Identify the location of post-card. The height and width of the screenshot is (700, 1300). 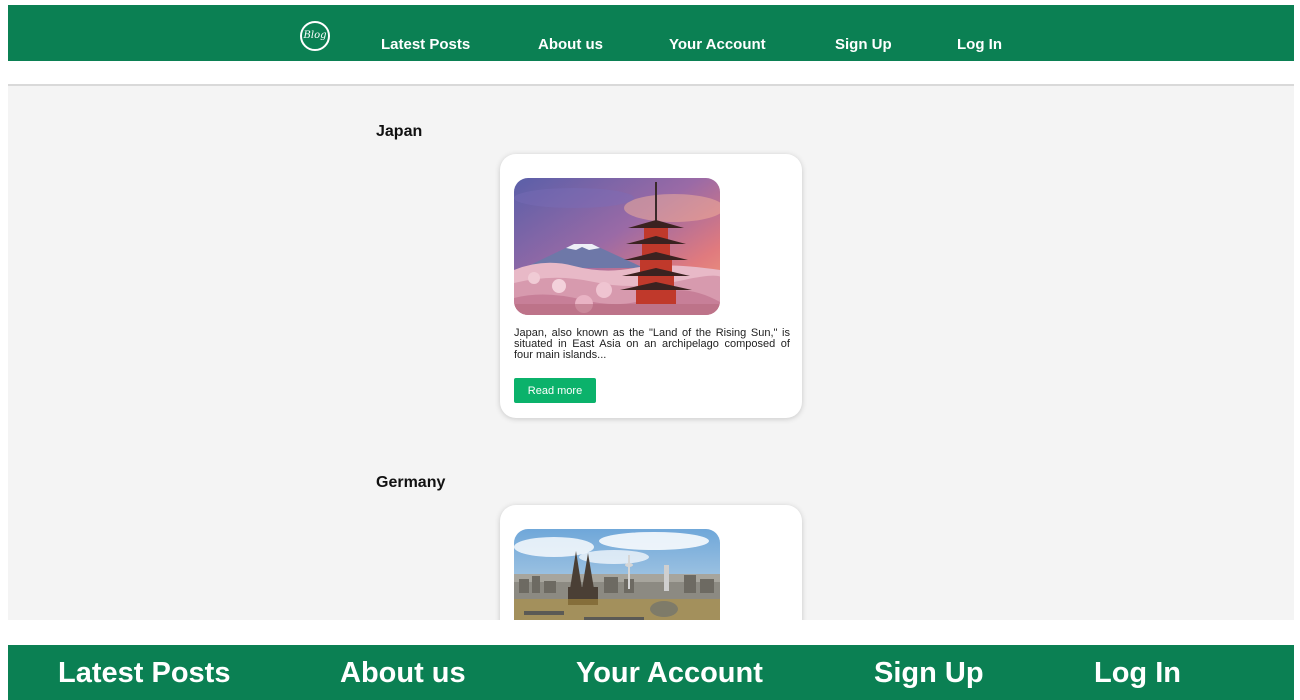
(651, 562).